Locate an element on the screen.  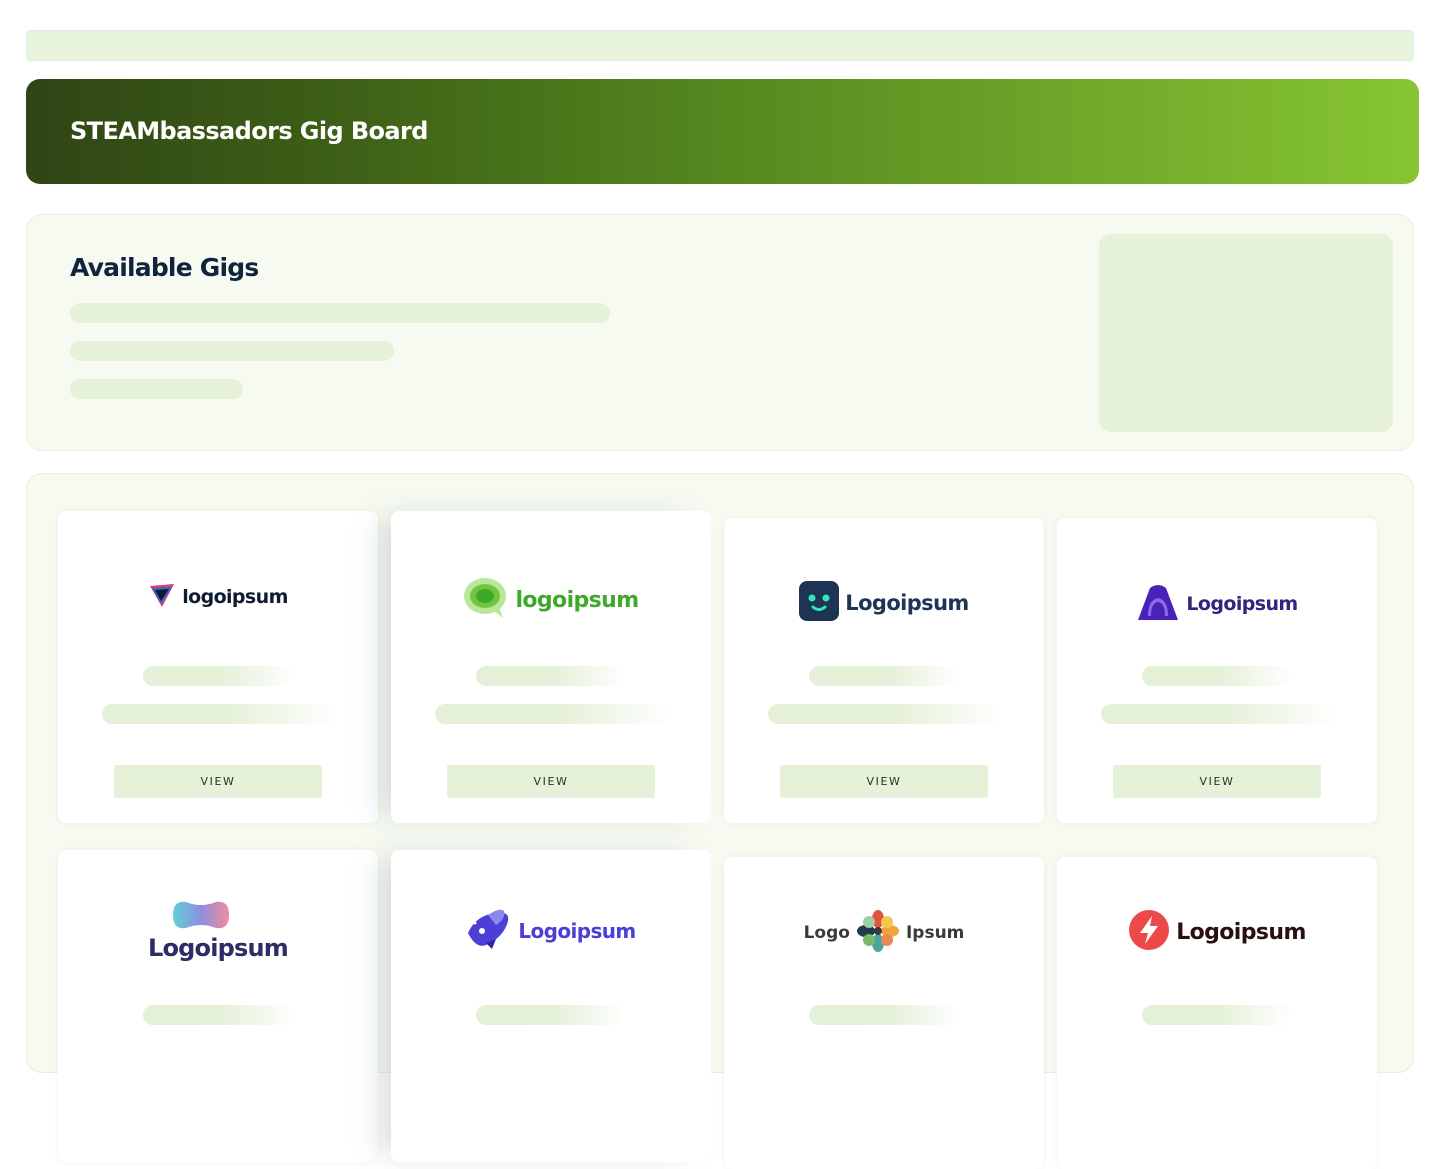
arch-logo-icon is located at coordinates (1158, 604).